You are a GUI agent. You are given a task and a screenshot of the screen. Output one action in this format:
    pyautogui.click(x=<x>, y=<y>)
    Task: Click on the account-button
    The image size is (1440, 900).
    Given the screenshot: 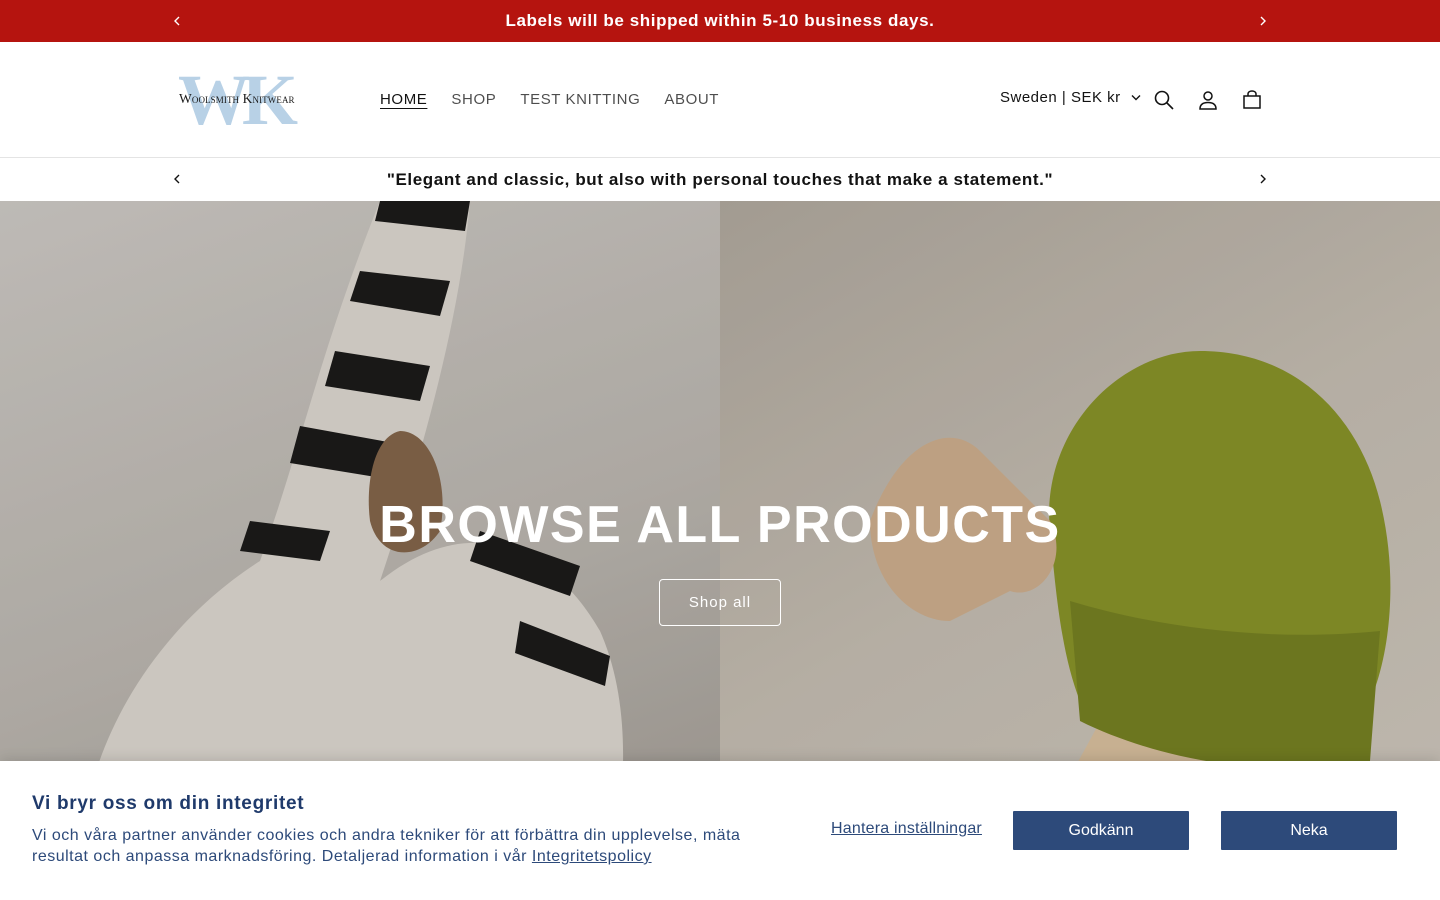 What is the action you would take?
    pyautogui.click(x=1208, y=100)
    